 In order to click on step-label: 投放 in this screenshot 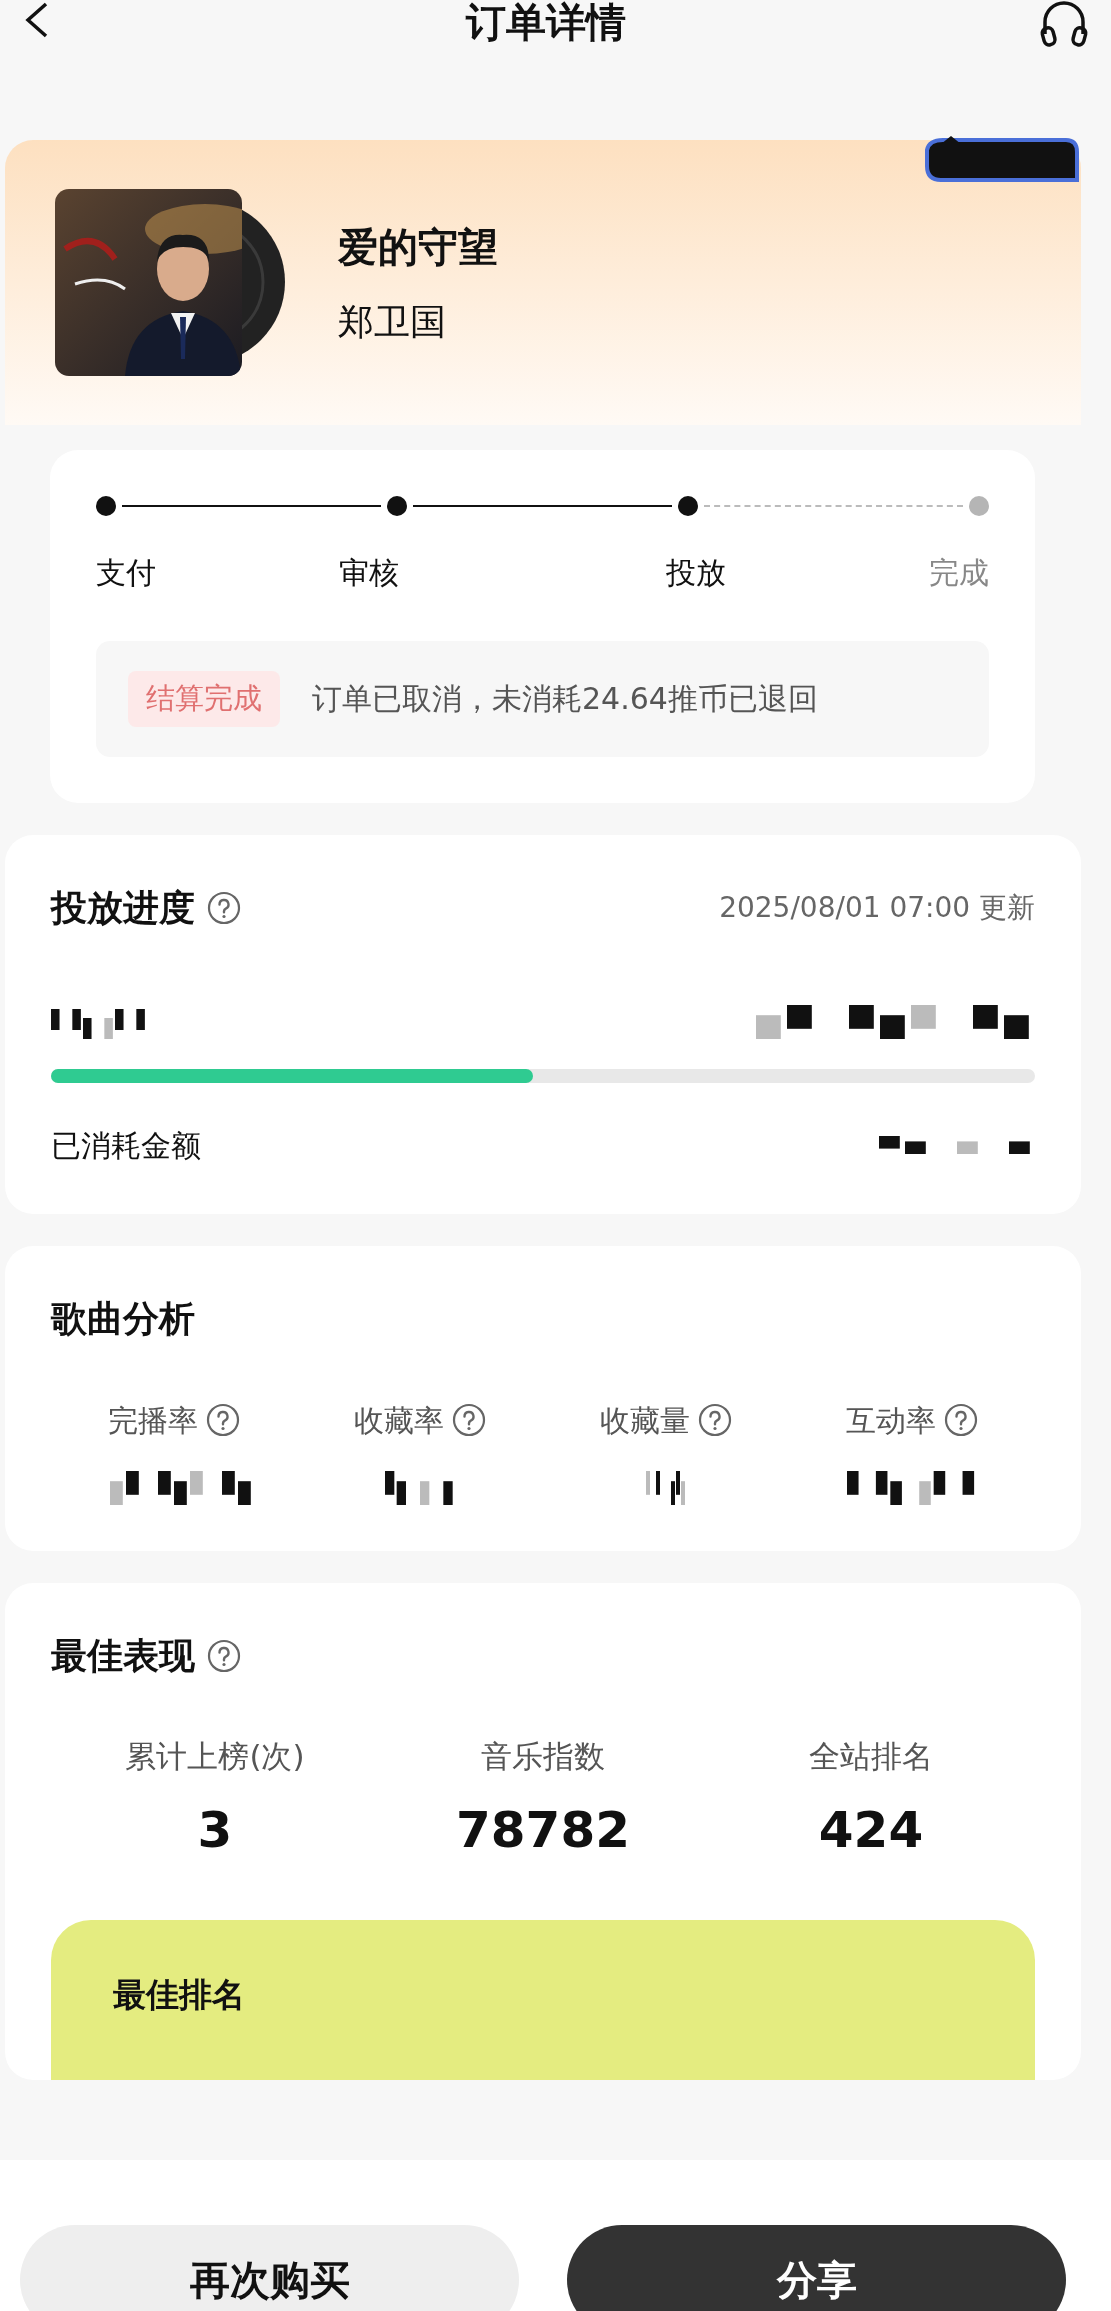, I will do `click(695, 573)`.